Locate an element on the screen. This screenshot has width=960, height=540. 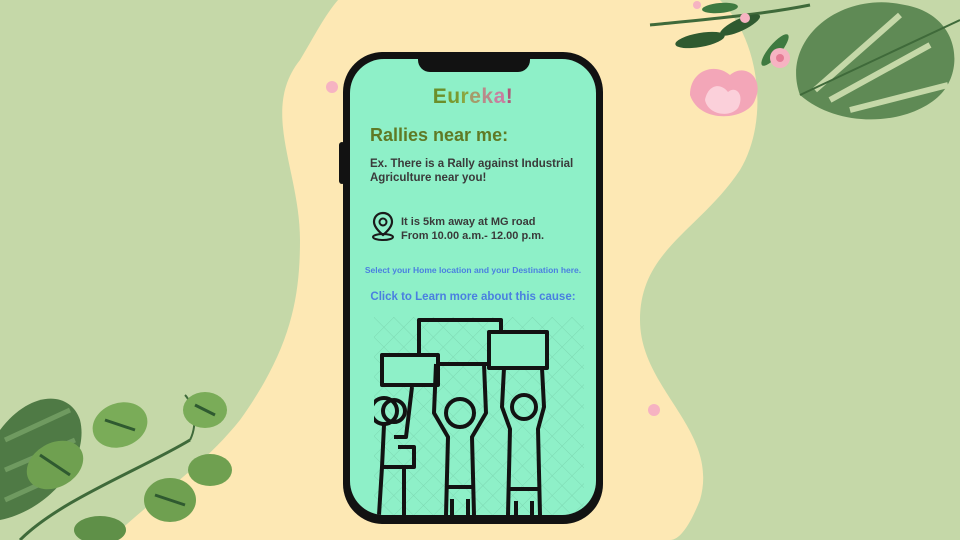
brand-letter: E is located at coordinates (440, 96).